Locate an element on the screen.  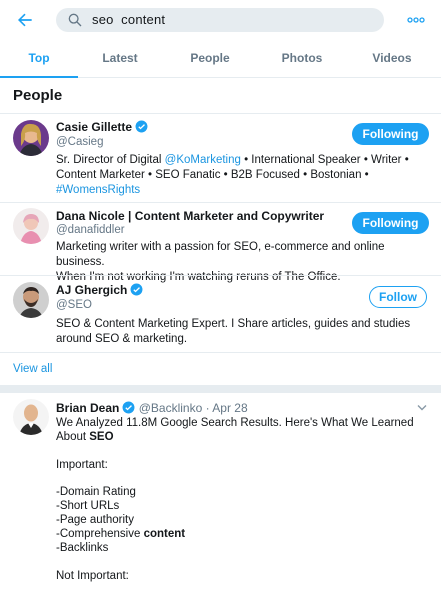
view-all-link: View all is located at coordinates (32, 369).